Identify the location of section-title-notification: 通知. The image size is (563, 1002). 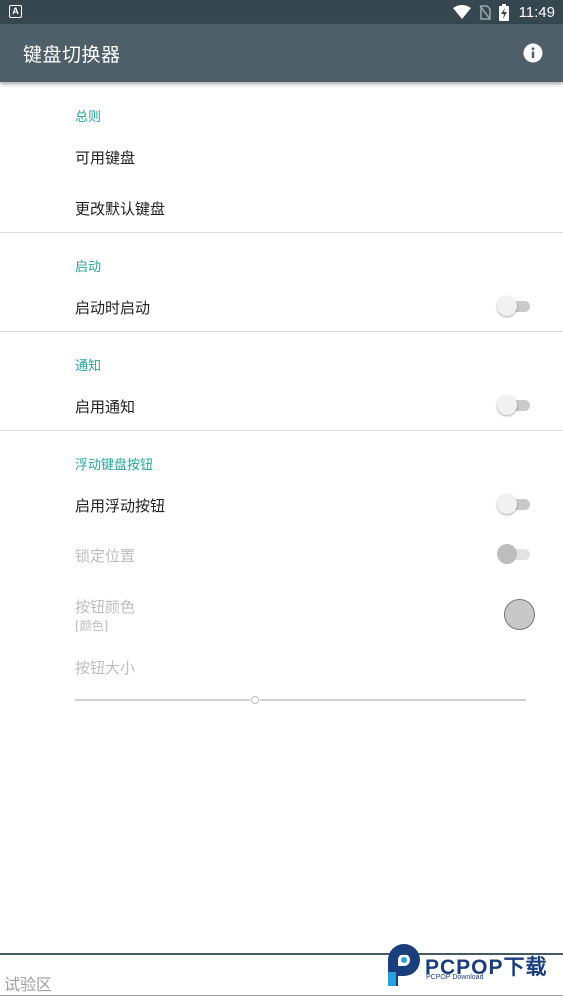
(88, 366).